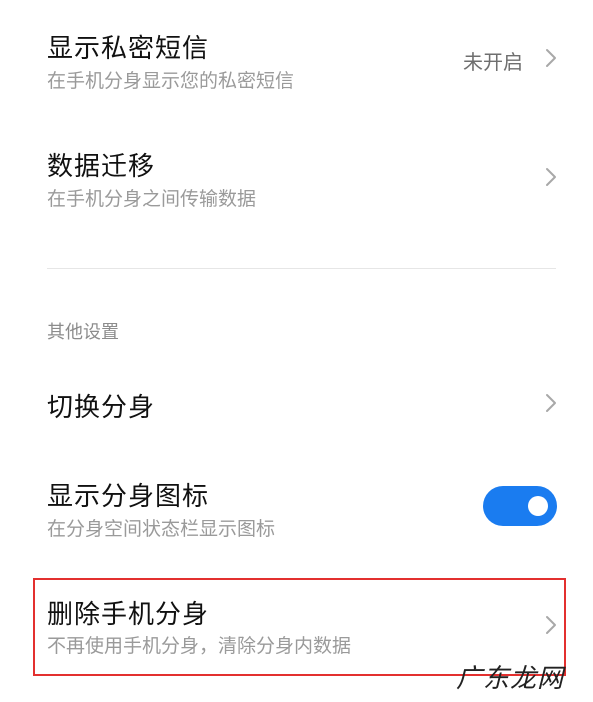 Image resolution: width=593 pixels, height=702 pixels. Describe the element at coordinates (101, 167) in the screenshot. I see `data-migration-title: 数据迁移` at that location.